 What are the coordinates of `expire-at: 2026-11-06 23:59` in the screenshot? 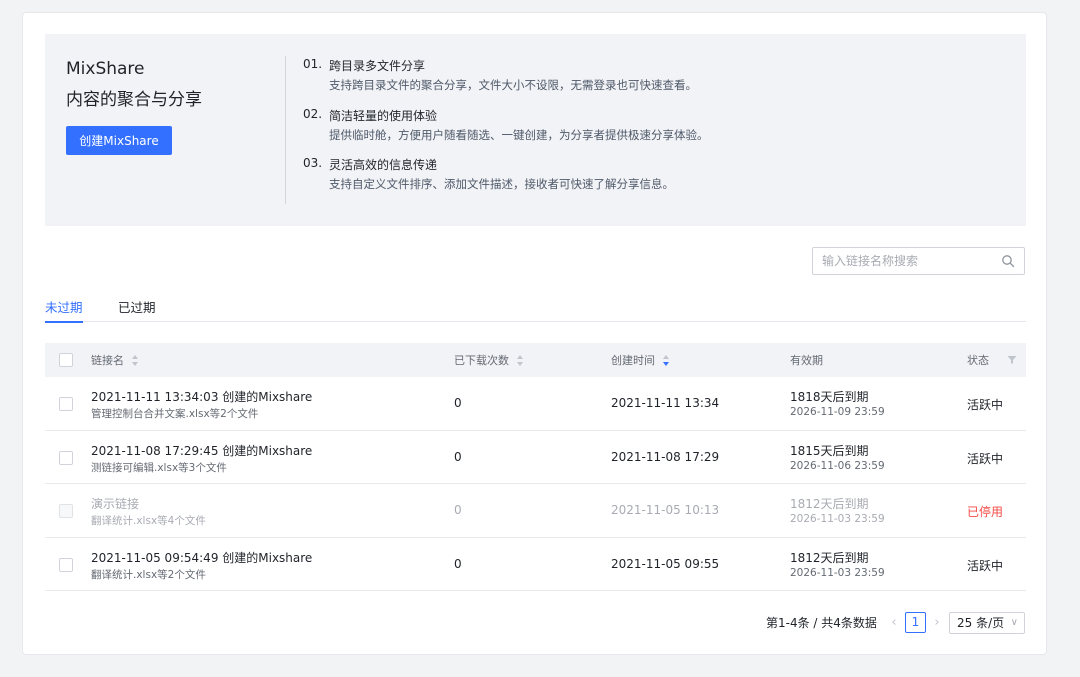 It's located at (837, 465).